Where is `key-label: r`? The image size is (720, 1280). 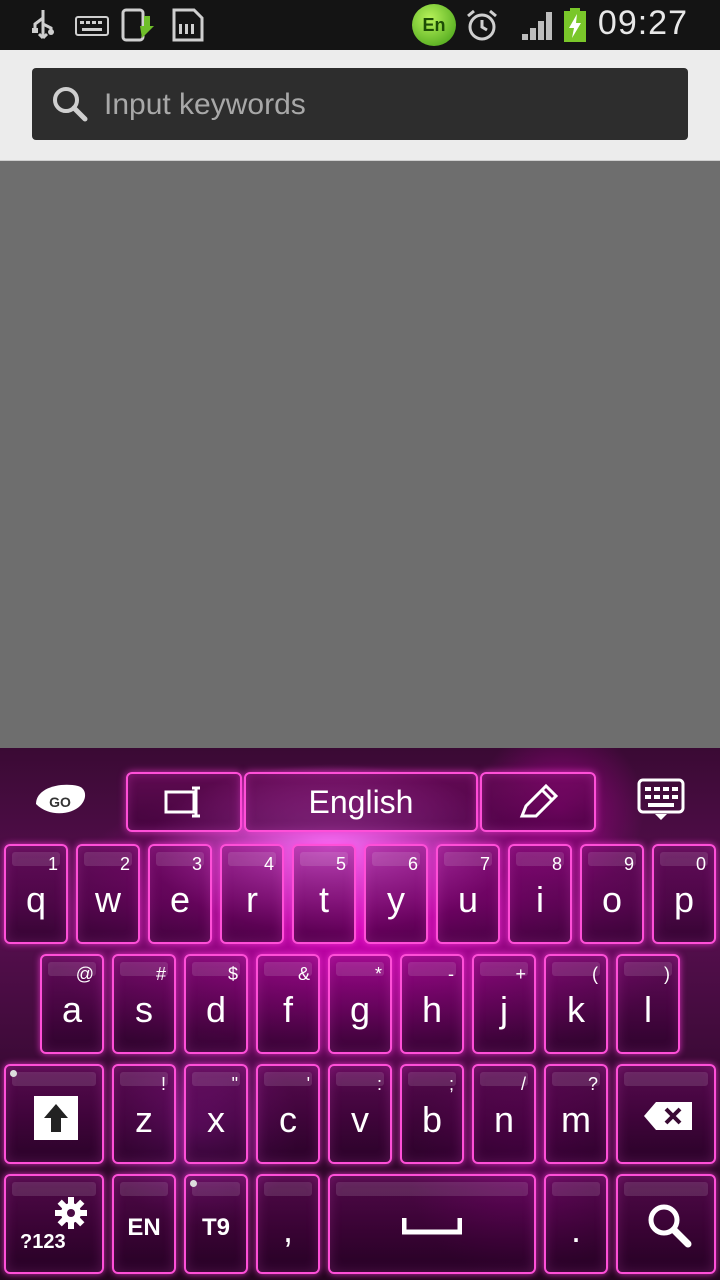
key-label: r is located at coordinates (252, 899).